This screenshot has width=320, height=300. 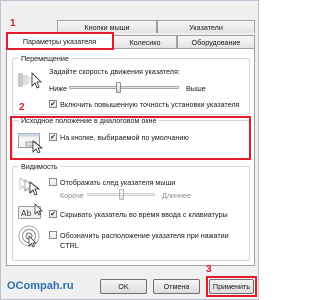 I want to click on cancel-button: Отмена, so click(x=176, y=286).